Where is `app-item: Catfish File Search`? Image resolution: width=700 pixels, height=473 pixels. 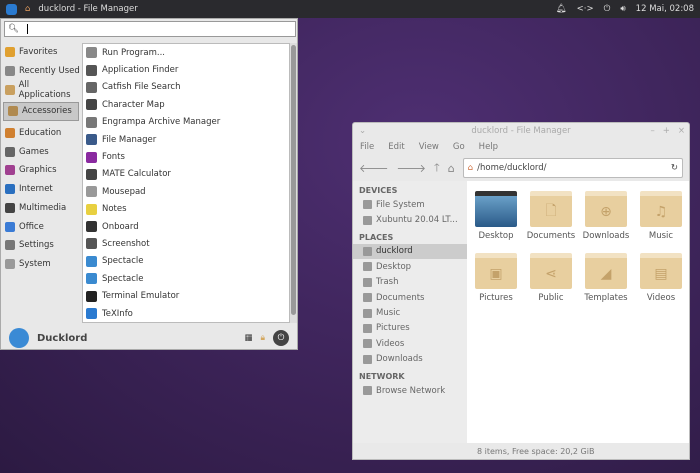 app-item: Catfish File Search is located at coordinates (186, 87).